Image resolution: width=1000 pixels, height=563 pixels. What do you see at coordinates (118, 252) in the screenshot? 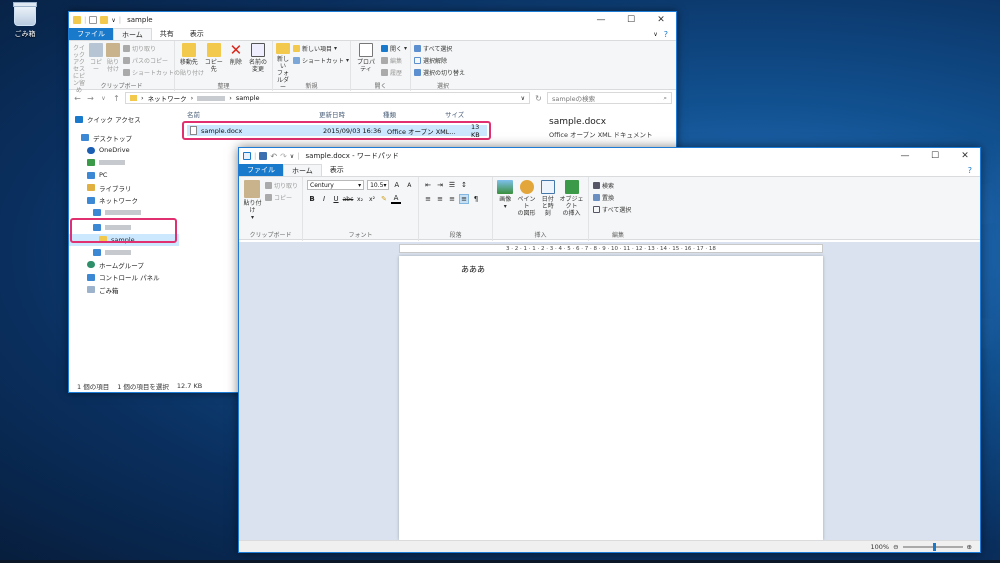
I see `host-name-blurred` at bounding box center [118, 252].